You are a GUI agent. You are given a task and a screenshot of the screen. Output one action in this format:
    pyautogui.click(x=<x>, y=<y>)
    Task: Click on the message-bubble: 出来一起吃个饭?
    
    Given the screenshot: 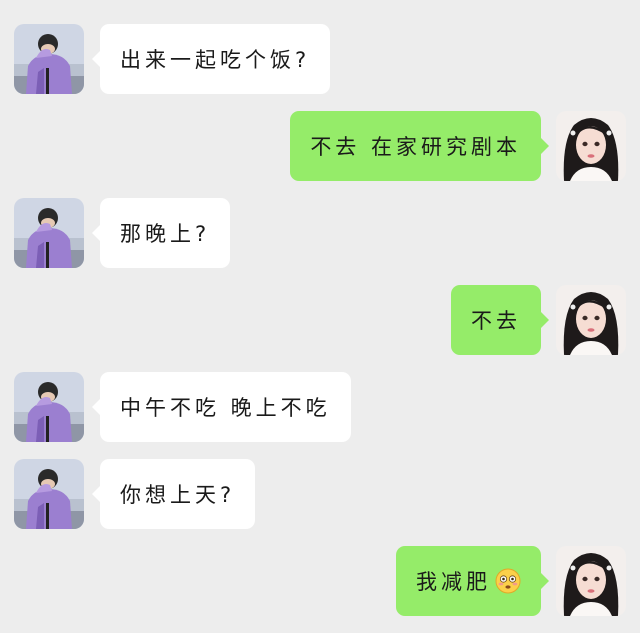 What is the action you would take?
    pyautogui.click(x=211, y=59)
    